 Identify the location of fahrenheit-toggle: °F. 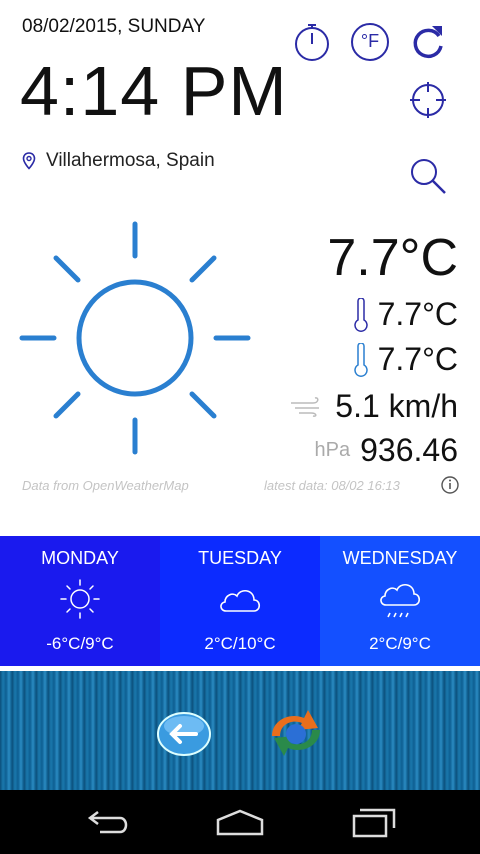
(370, 42).